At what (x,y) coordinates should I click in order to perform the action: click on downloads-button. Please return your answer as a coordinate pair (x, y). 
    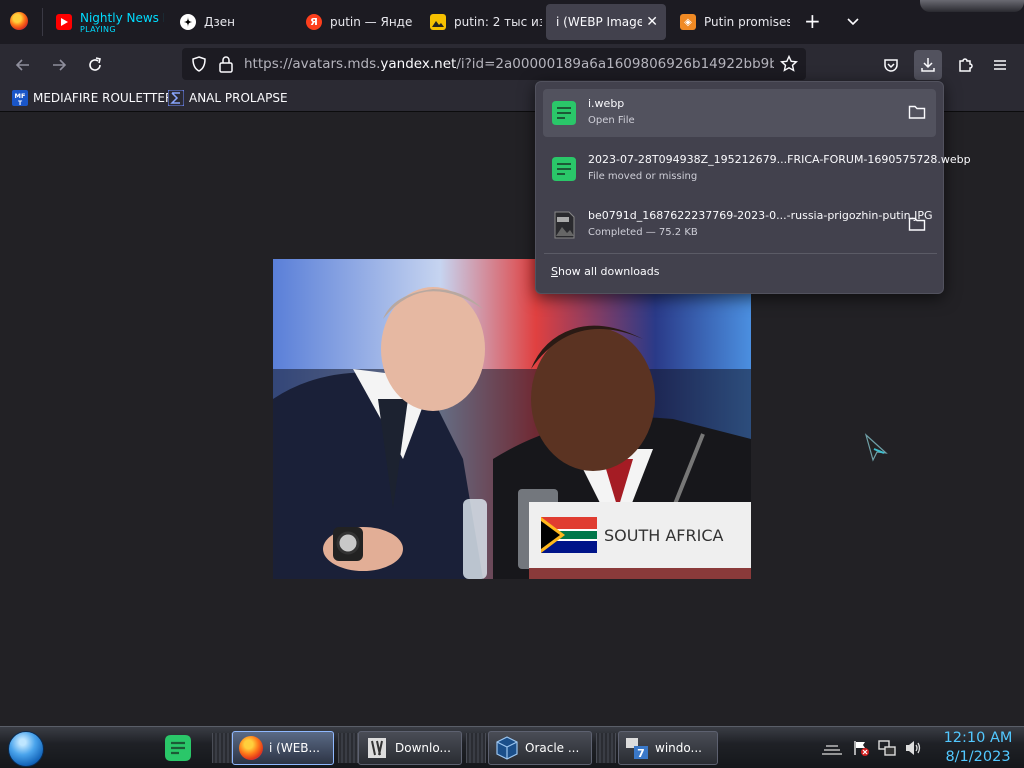
    Looking at the image, I should click on (928, 65).